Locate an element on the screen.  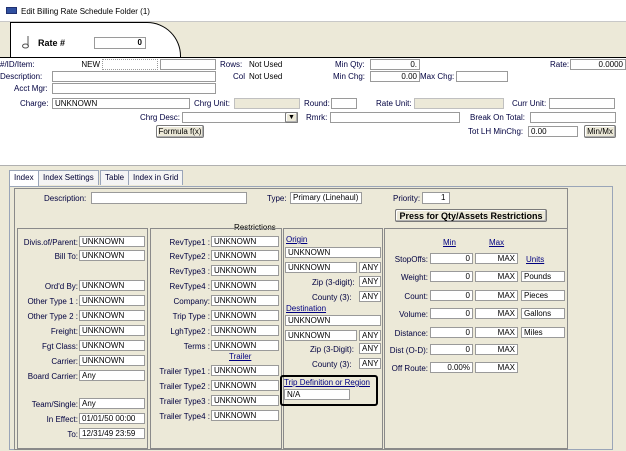
carrier-label: Carrier: is located at coordinates (64, 361).